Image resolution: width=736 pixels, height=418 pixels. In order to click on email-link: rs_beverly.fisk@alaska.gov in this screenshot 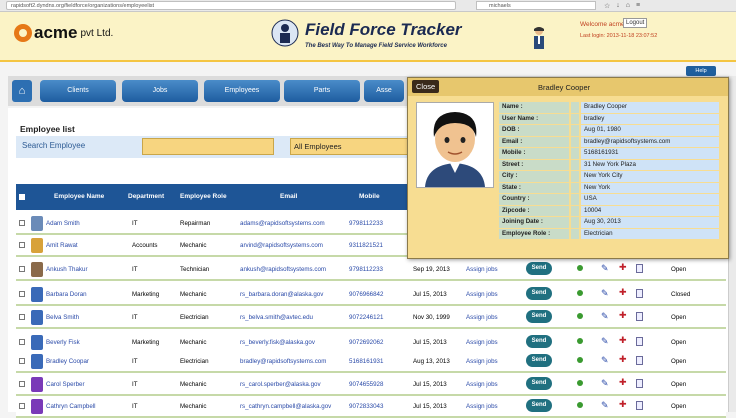, I will do `click(277, 342)`.